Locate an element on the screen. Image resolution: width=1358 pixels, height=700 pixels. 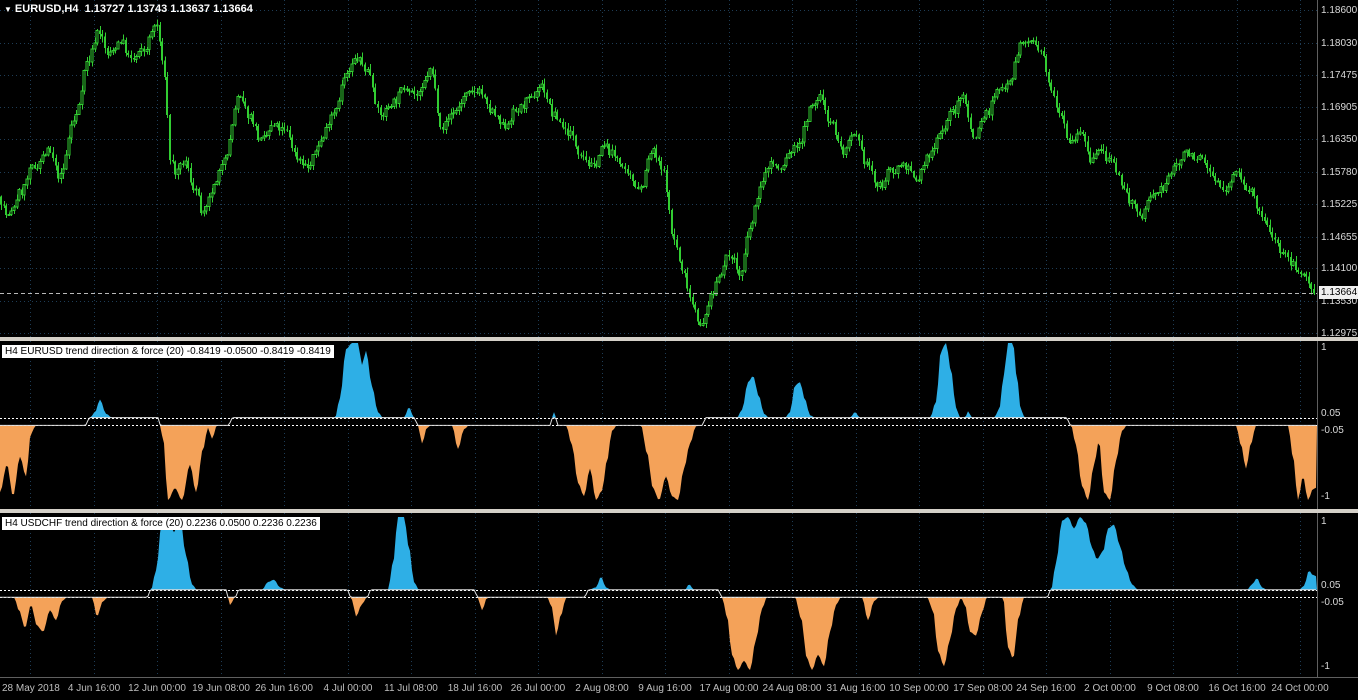
time-tick-label: 2 Oct 00:00 is located at coordinates (1110, 688).